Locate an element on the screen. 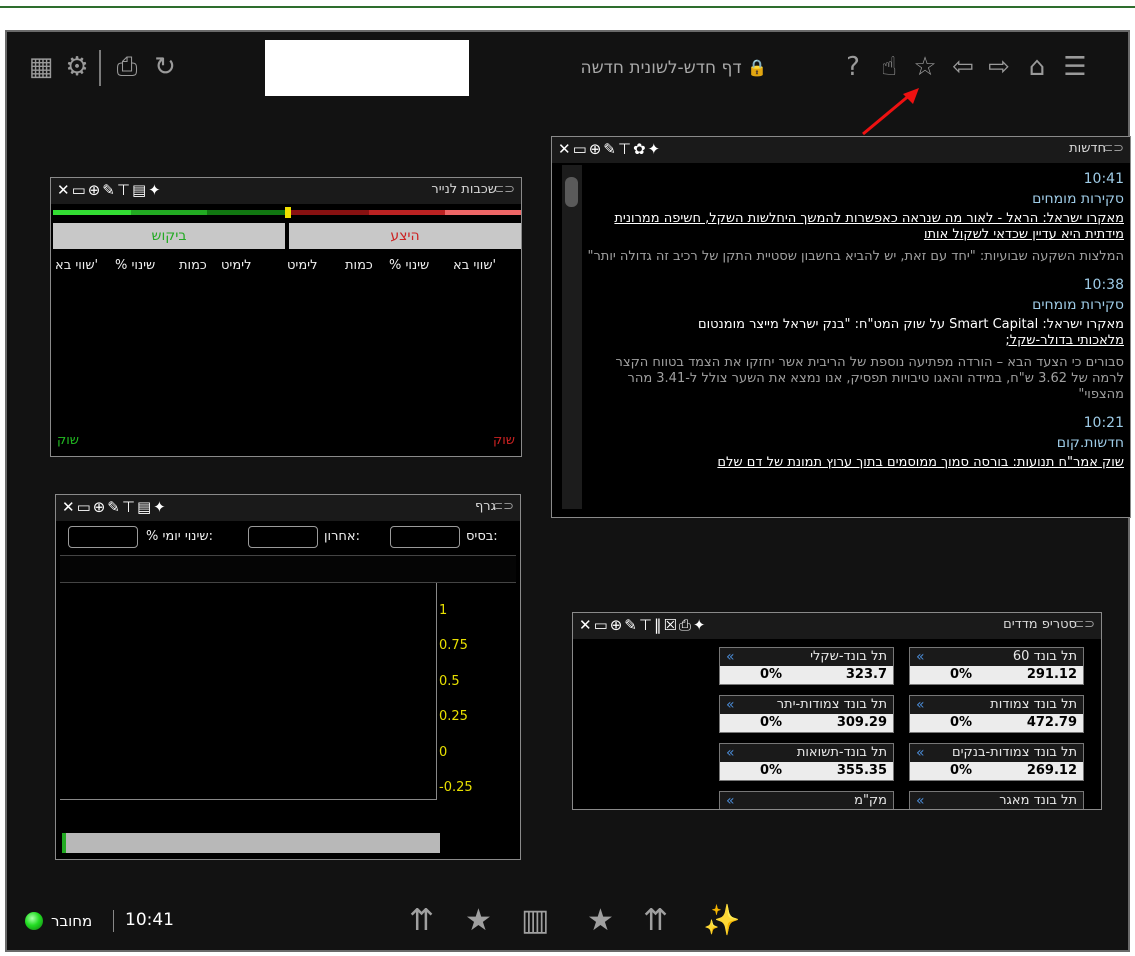 The width and height of the screenshot is (1135, 956). news-panel-title: חדשות is located at coordinates (1087, 148).